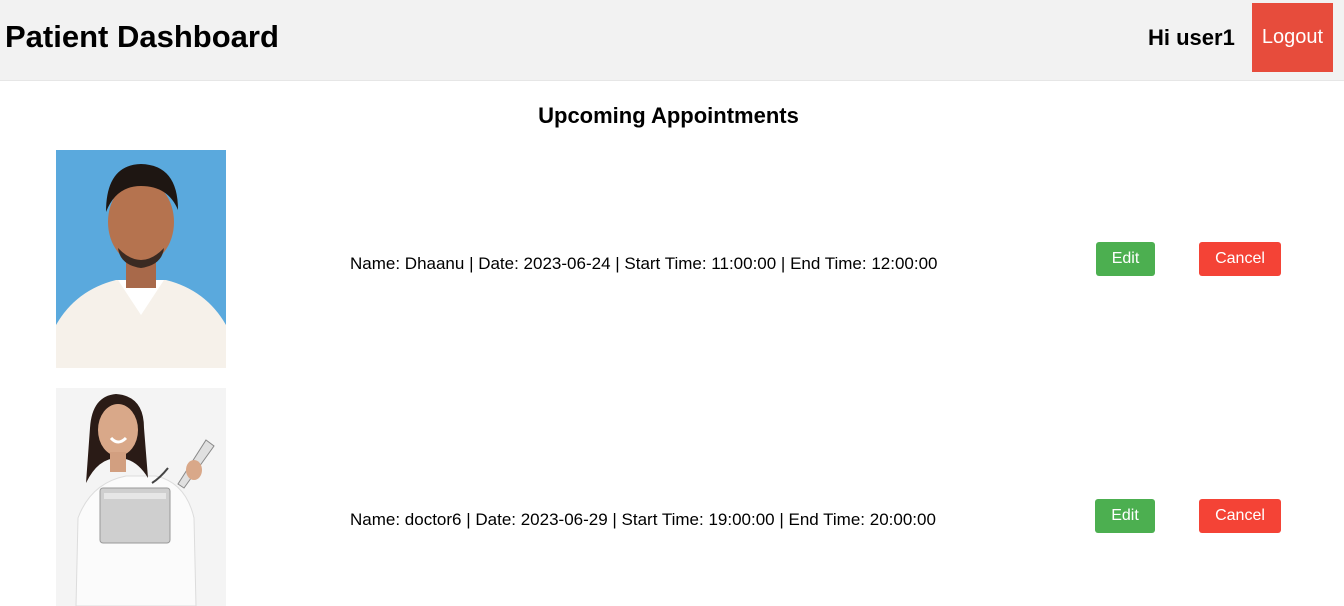 The width and height of the screenshot is (1344, 606). Describe the element at coordinates (672, 40) in the screenshot. I see `top-header: Patient Dashboard Hi user1 Logout` at that location.